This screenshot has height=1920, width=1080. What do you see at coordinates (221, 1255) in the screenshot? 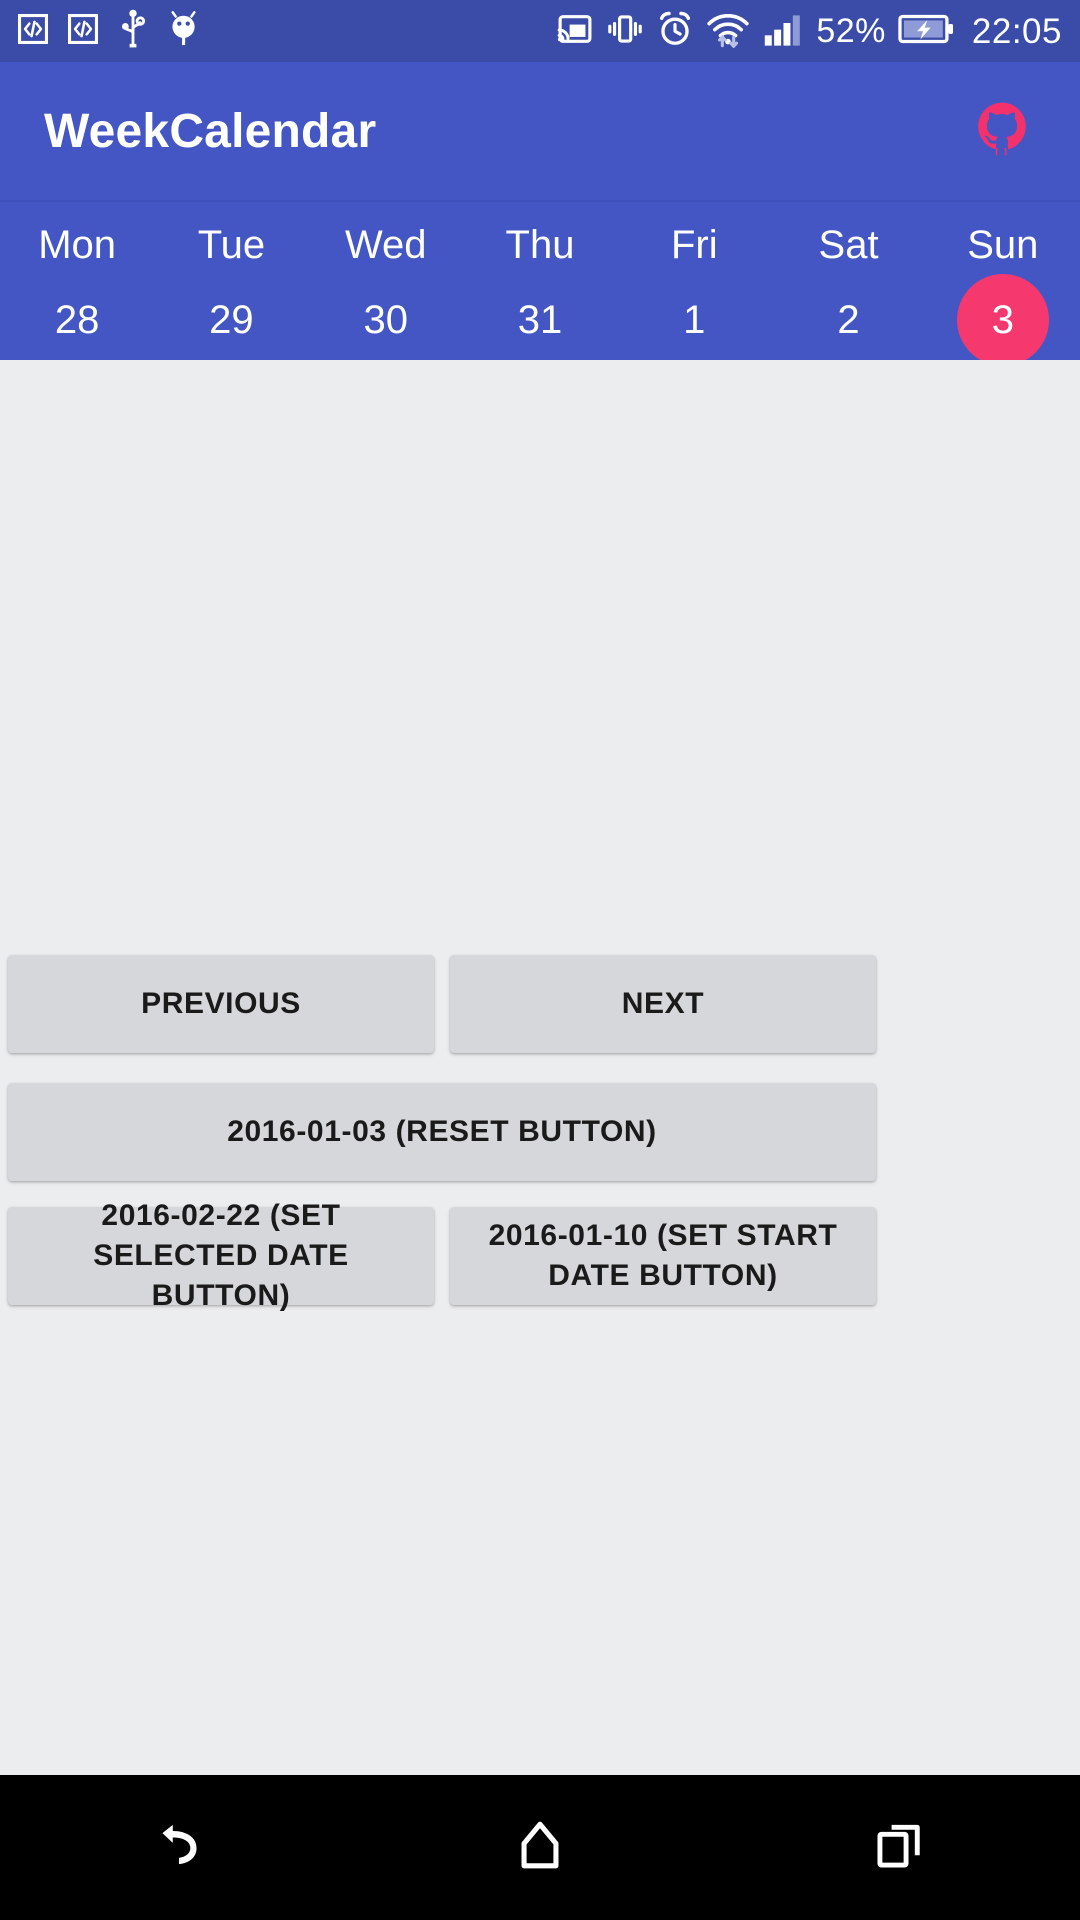
I see `set-selected-date-button: 2016-02-22 (SET SELECTED DATE BUTTON)` at bounding box center [221, 1255].